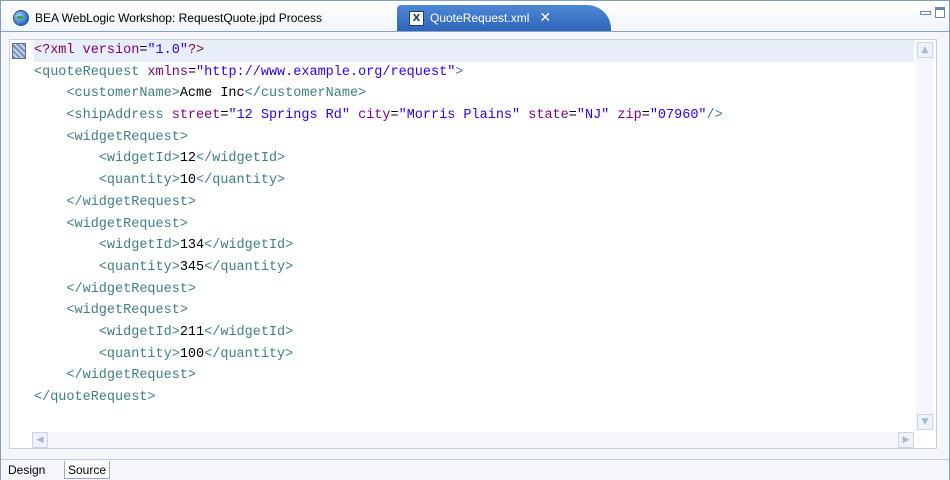 The width and height of the screenshot is (950, 480). Describe the element at coordinates (475, 469) in the screenshot. I see `editor-view-tabs: Design Source` at that location.